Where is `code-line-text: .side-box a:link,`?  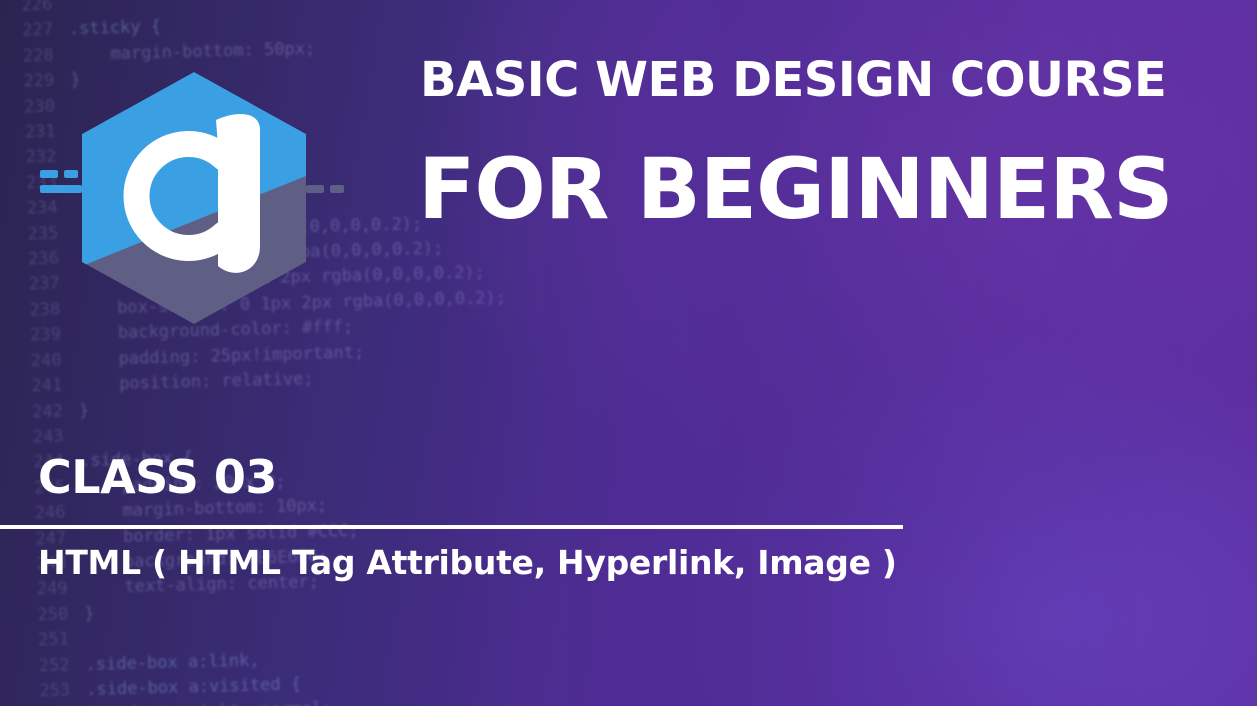 code-line-text: .side-box a:link, is located at coordinates (172, 662).